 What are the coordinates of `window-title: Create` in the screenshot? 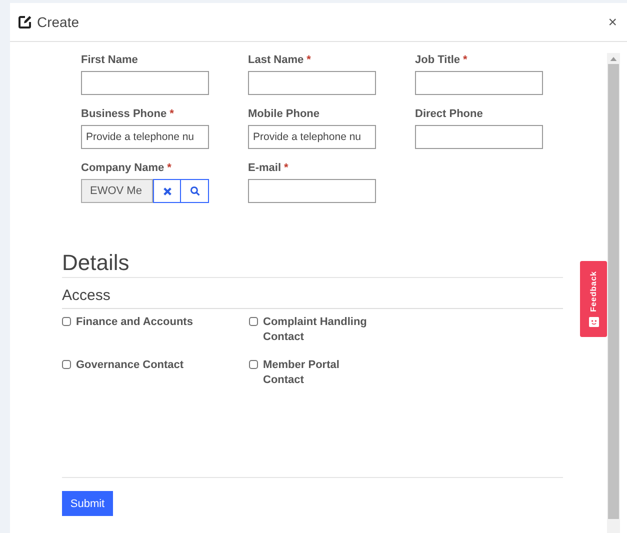 It's located at (58, 22).